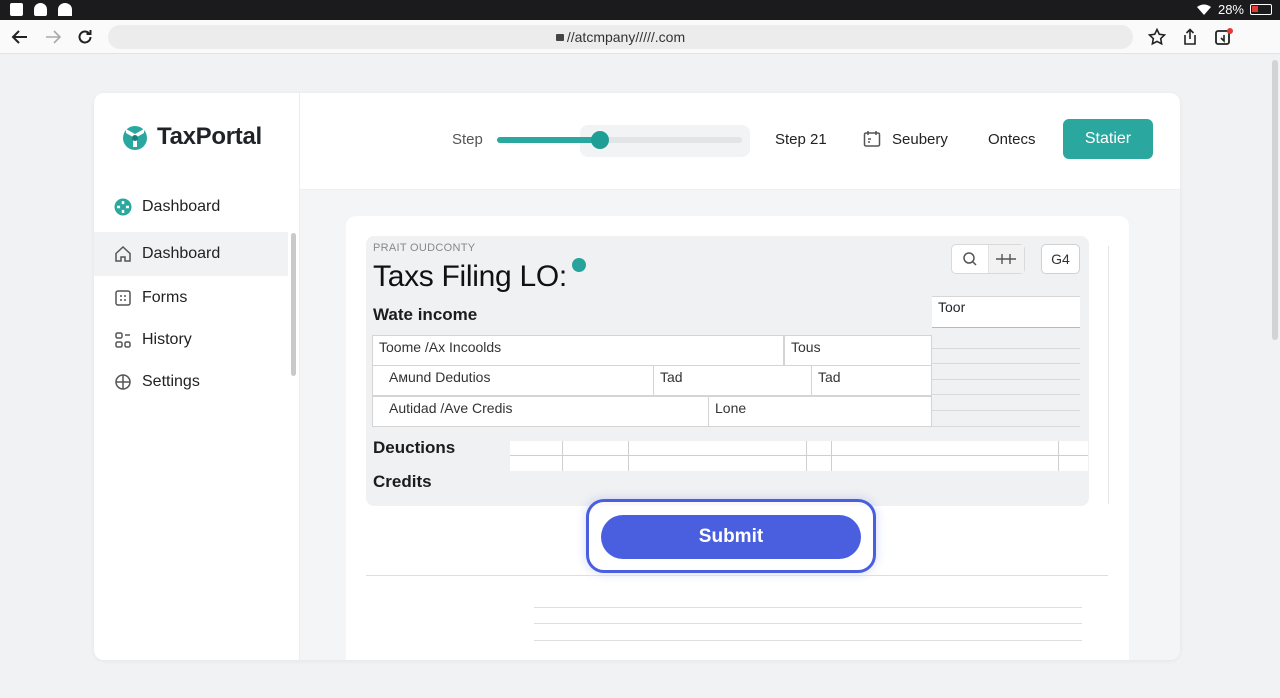 The height and width of the screenshot is (698, 1280). I want to click on info-badge-icon, so click(579, 265).